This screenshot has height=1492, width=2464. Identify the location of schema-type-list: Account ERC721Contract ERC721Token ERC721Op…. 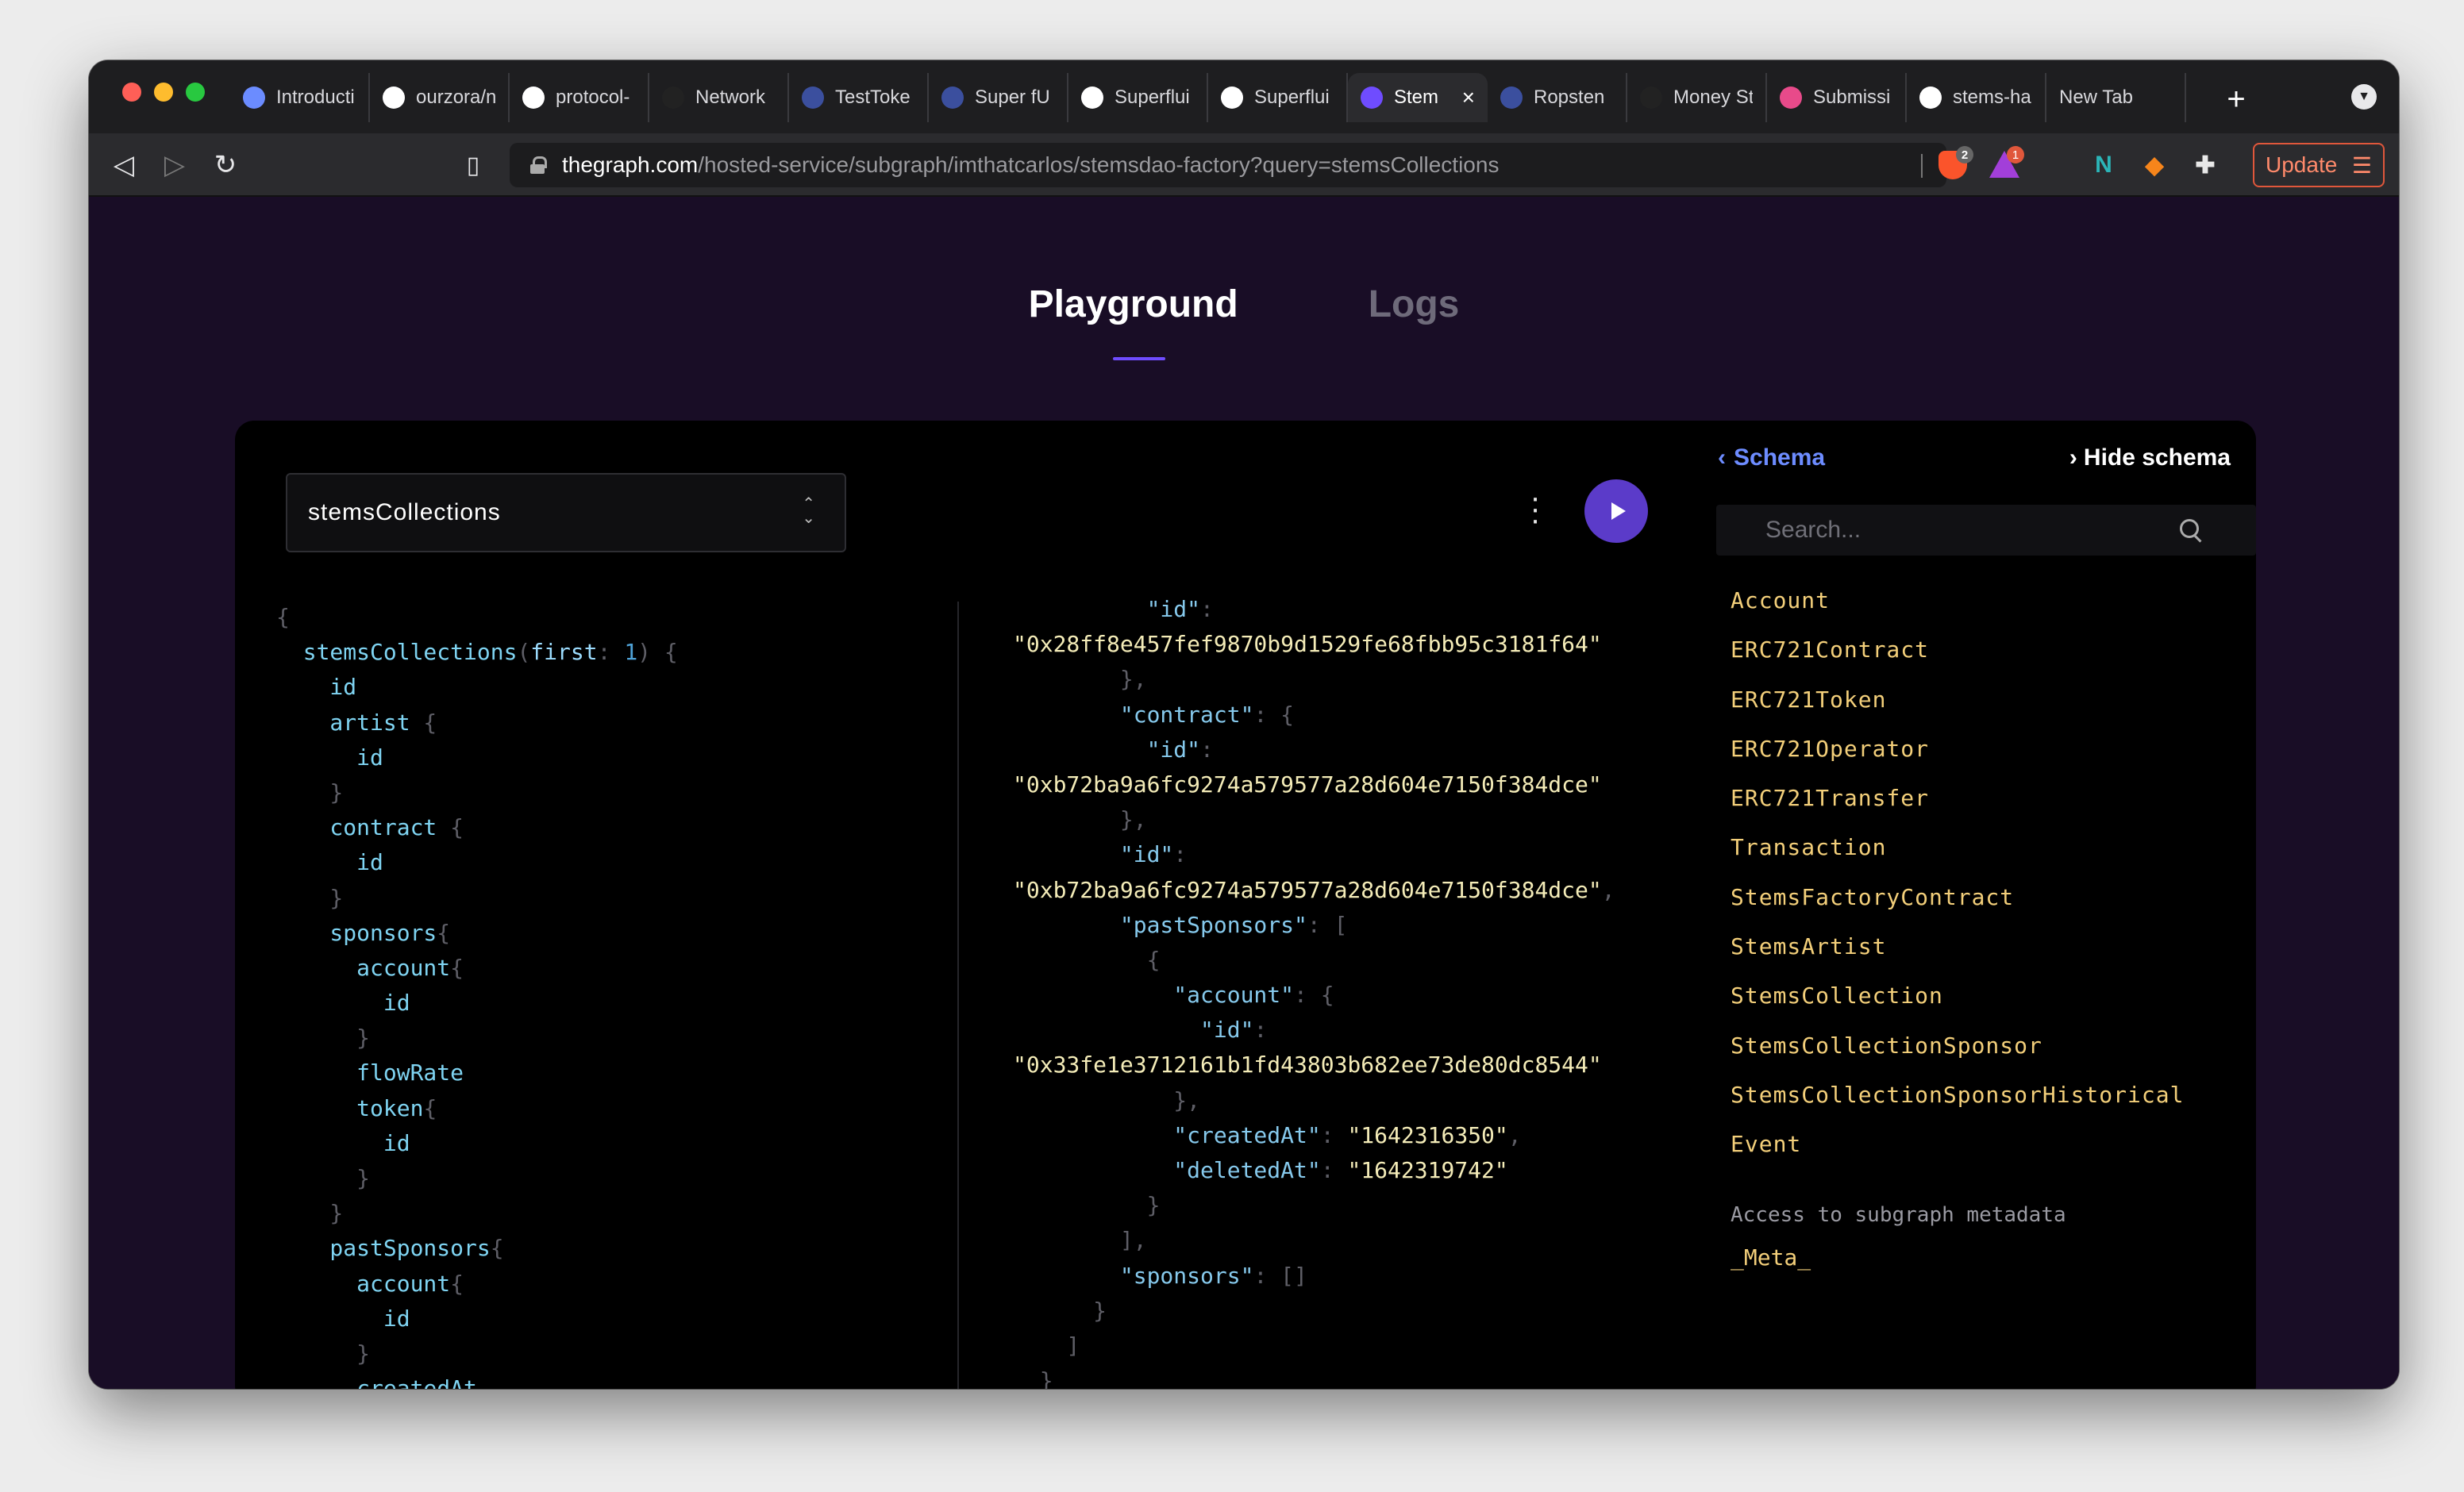
(1958, 884).